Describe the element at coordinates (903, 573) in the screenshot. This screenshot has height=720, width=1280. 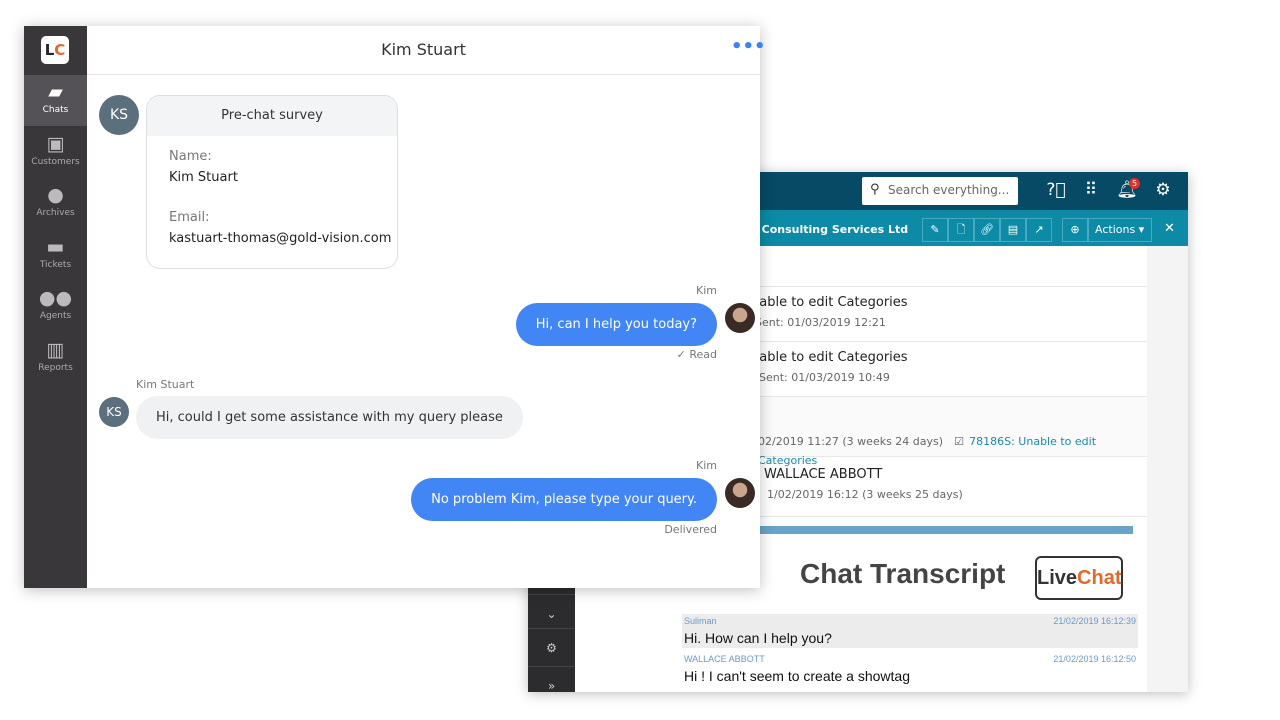
I see `transcript-title: Chat Transcript` at that location.